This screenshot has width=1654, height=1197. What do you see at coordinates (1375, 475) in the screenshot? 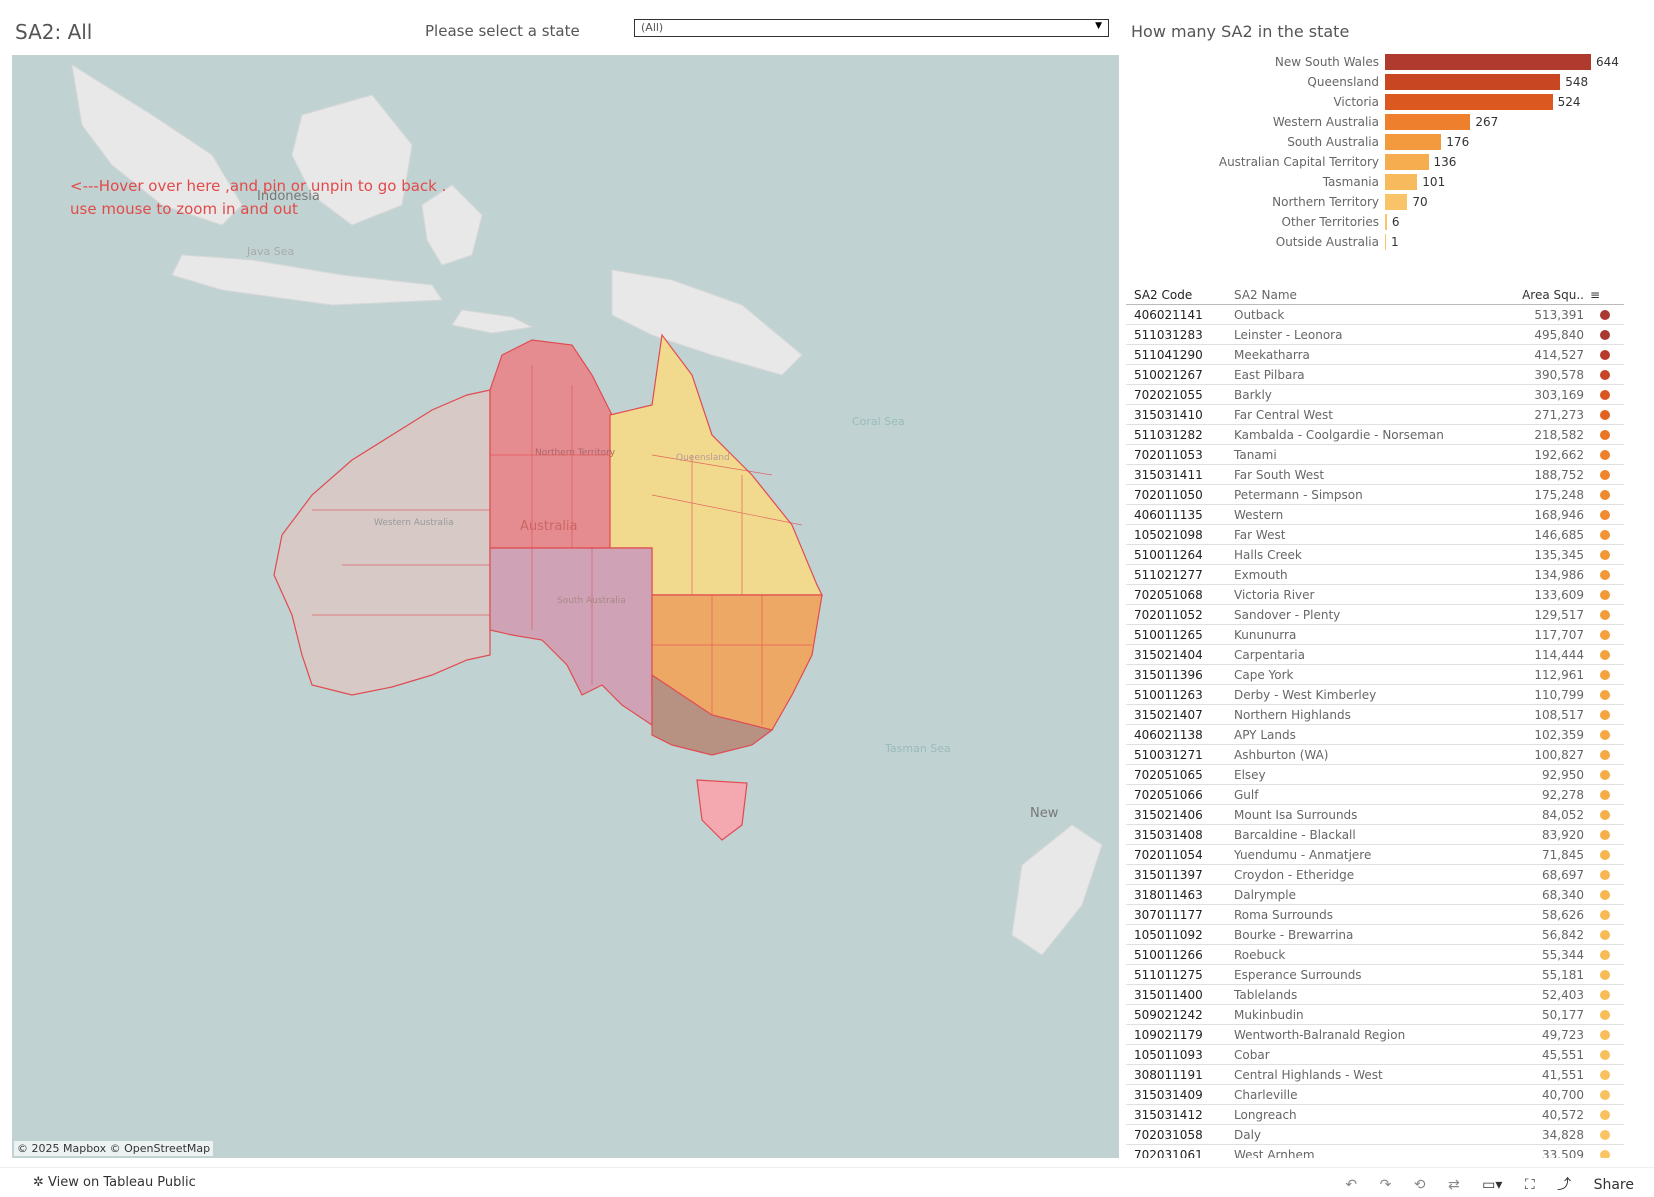
I see `table-row: 315031411 Far South West 188,752` at bounding box center [1375, 475].